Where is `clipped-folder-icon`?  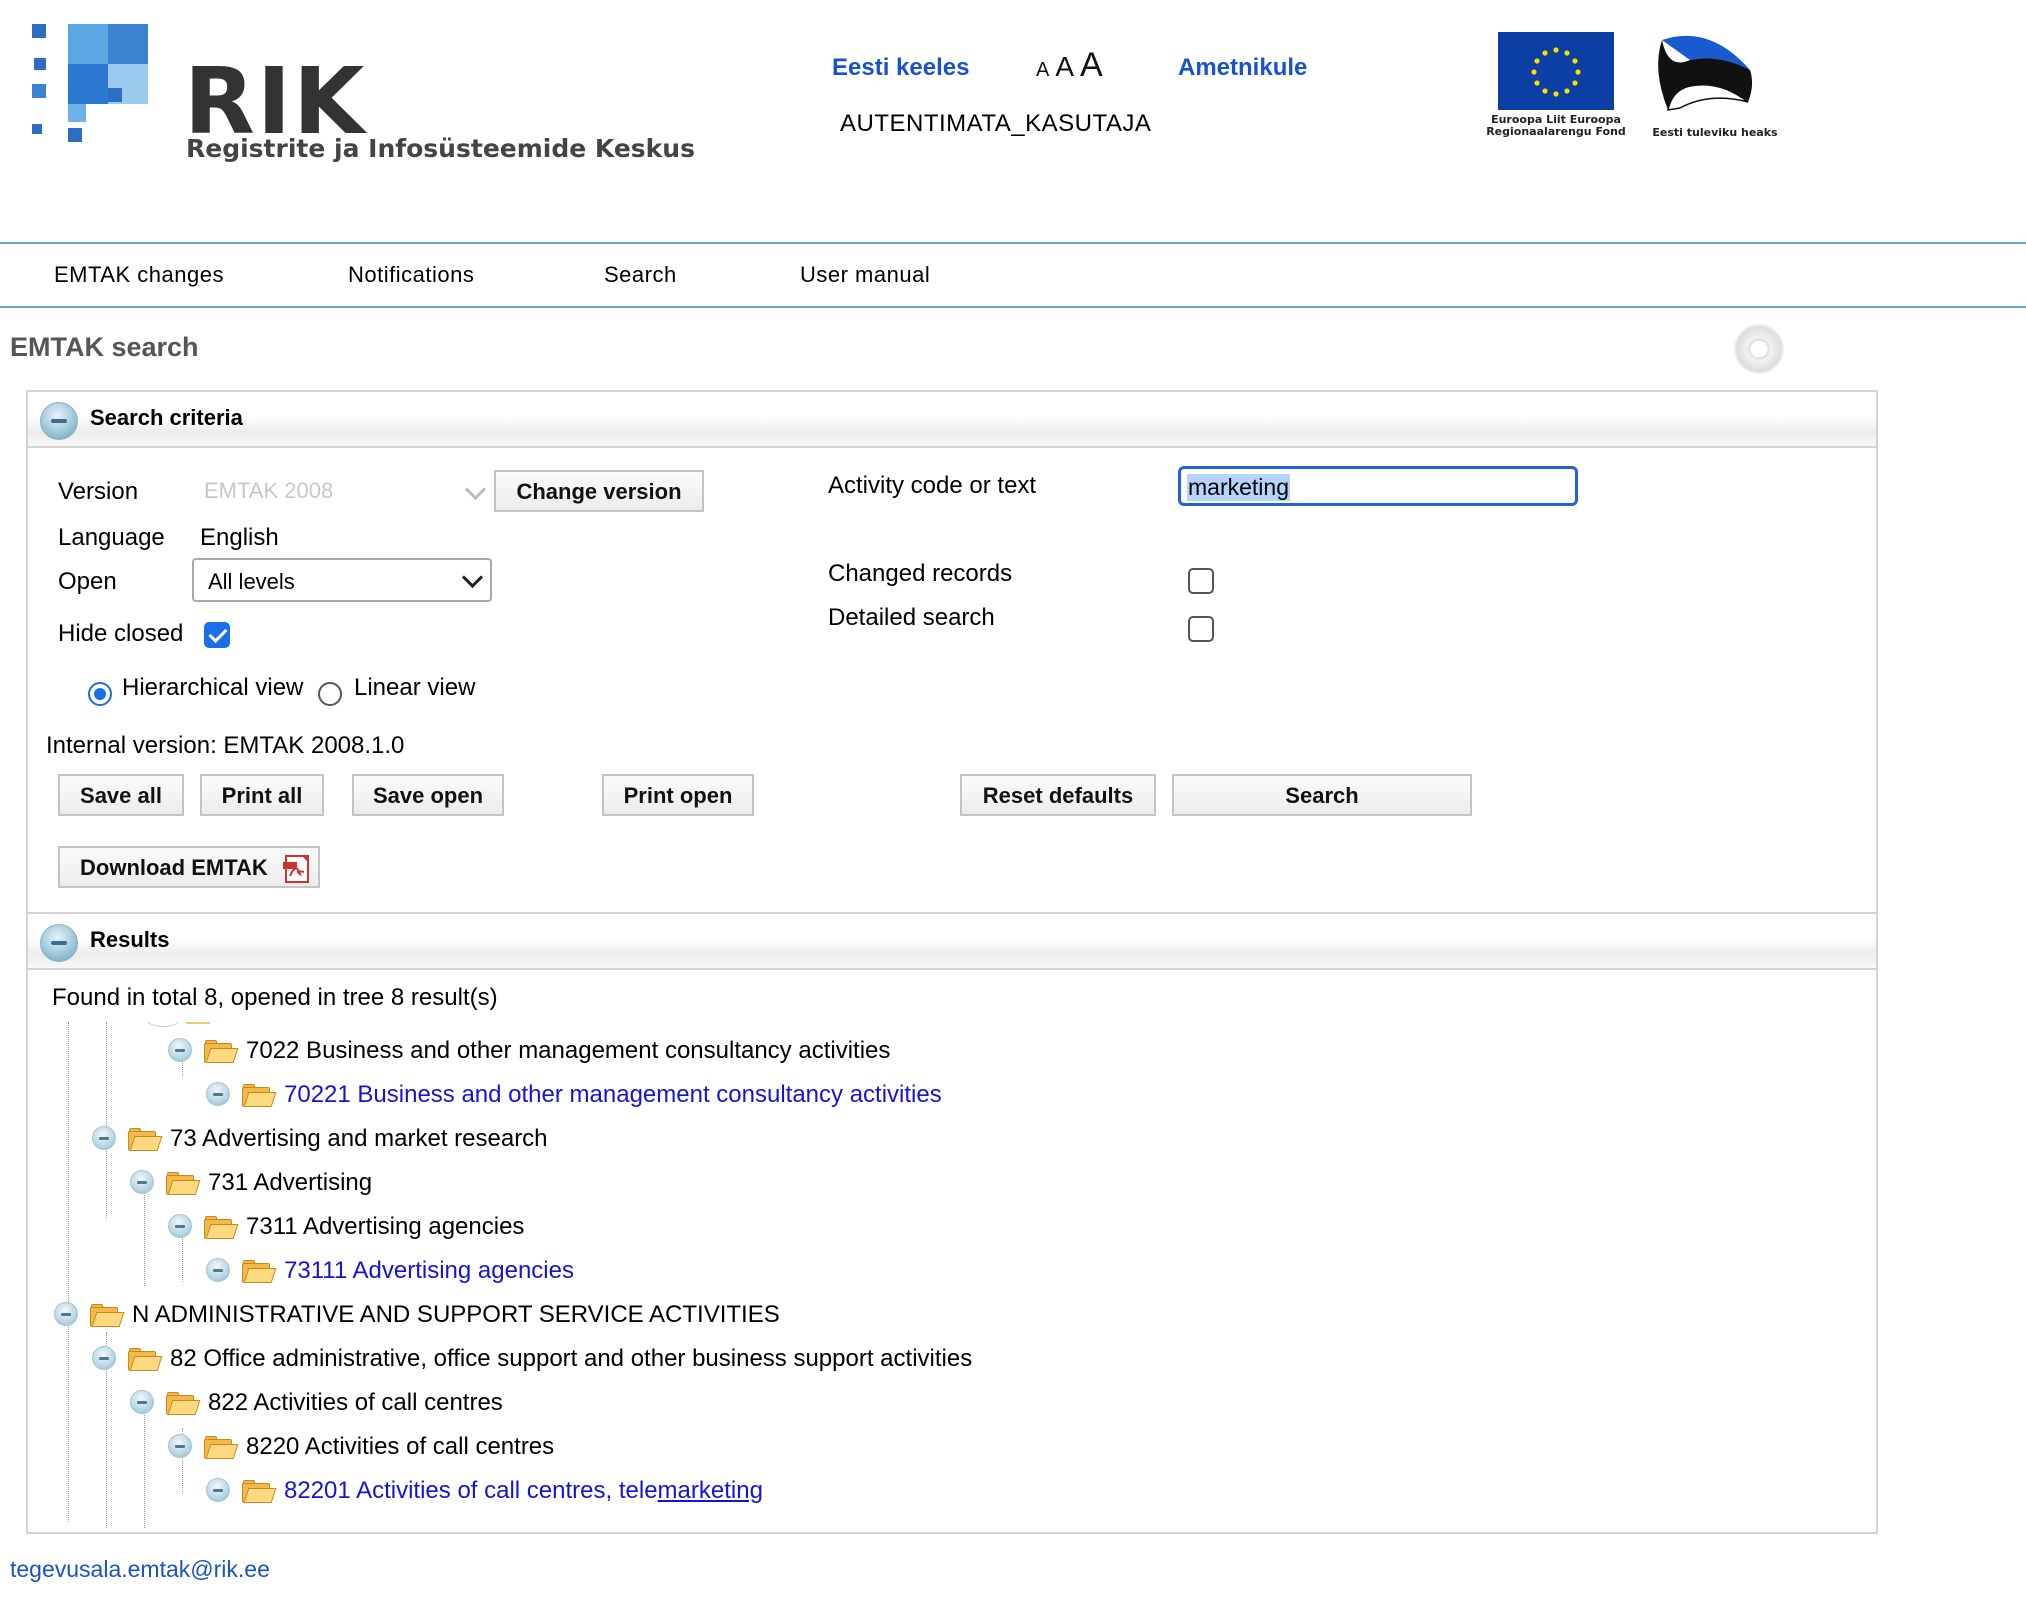 clipped-folder-icon is located at coordinates (198, 1023).